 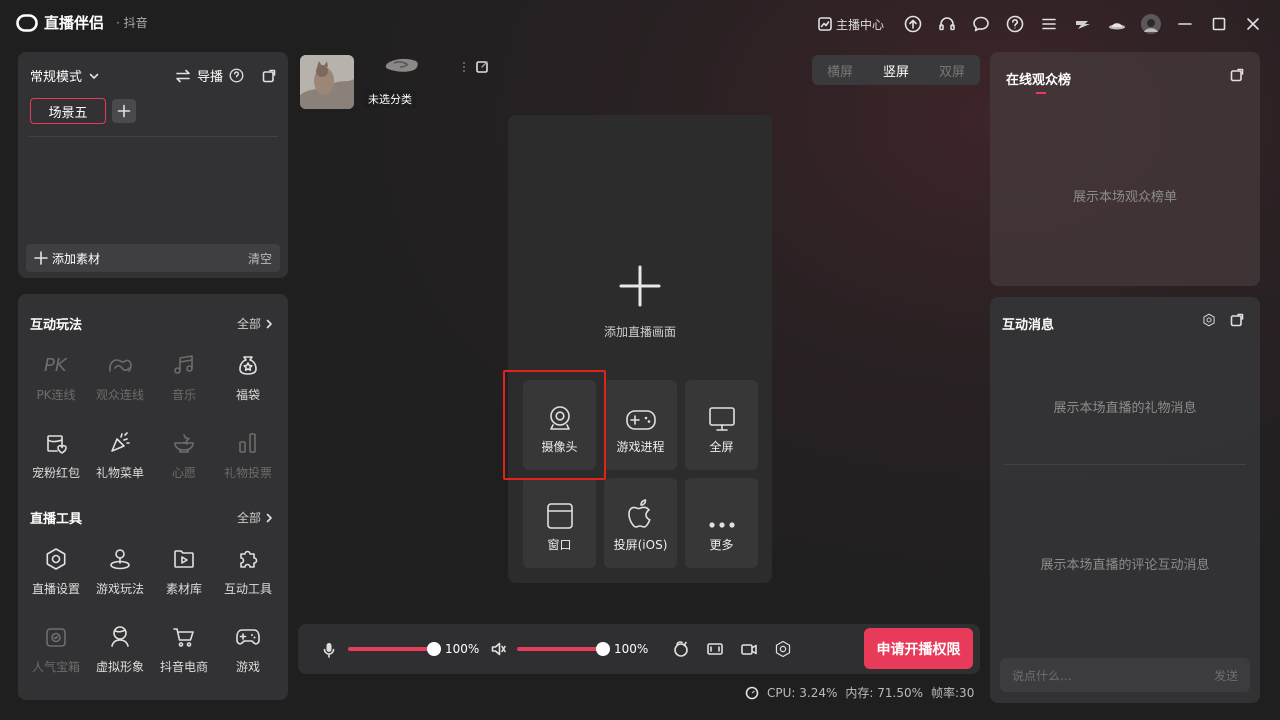 What do you see at coordinates (561, 649) in the screenshot?
I see `speaker-volume-slider` at bounding box center [561, 649].